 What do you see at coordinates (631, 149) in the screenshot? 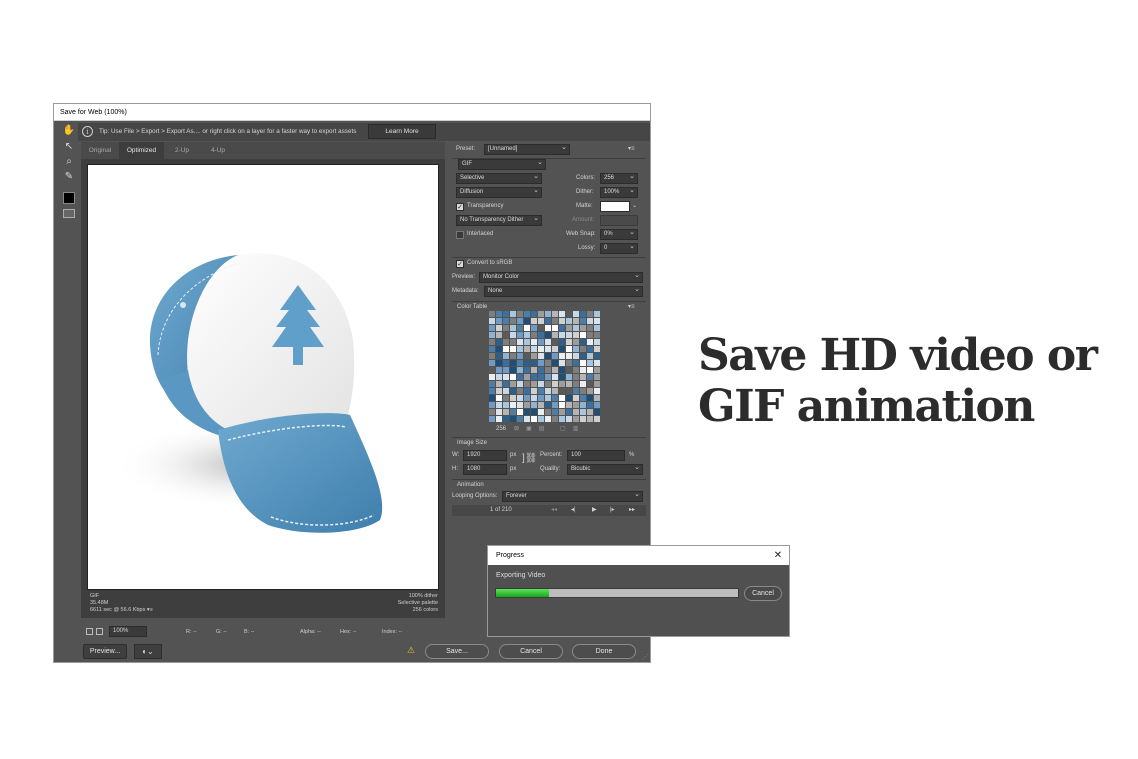
I see `optimize-menu-icon: ▾≡` at bounding box center [631, 149].